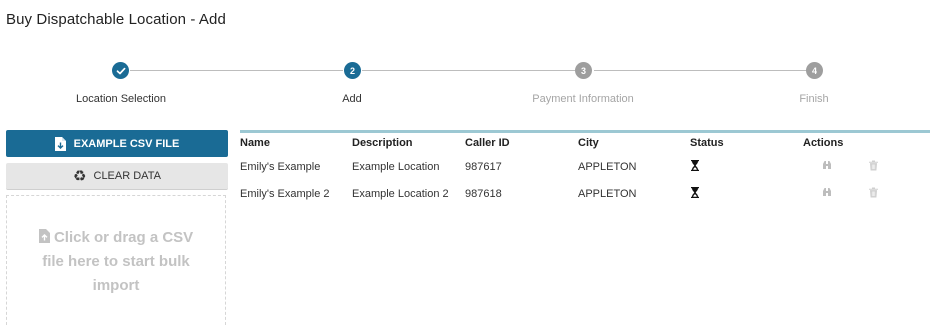 This screenshot has height=325, width=940. Describe the element at coordinates (126, 143) in the screenshot. I see `example-csv-file-label: EXAMPLE CSV FILE` at that location.